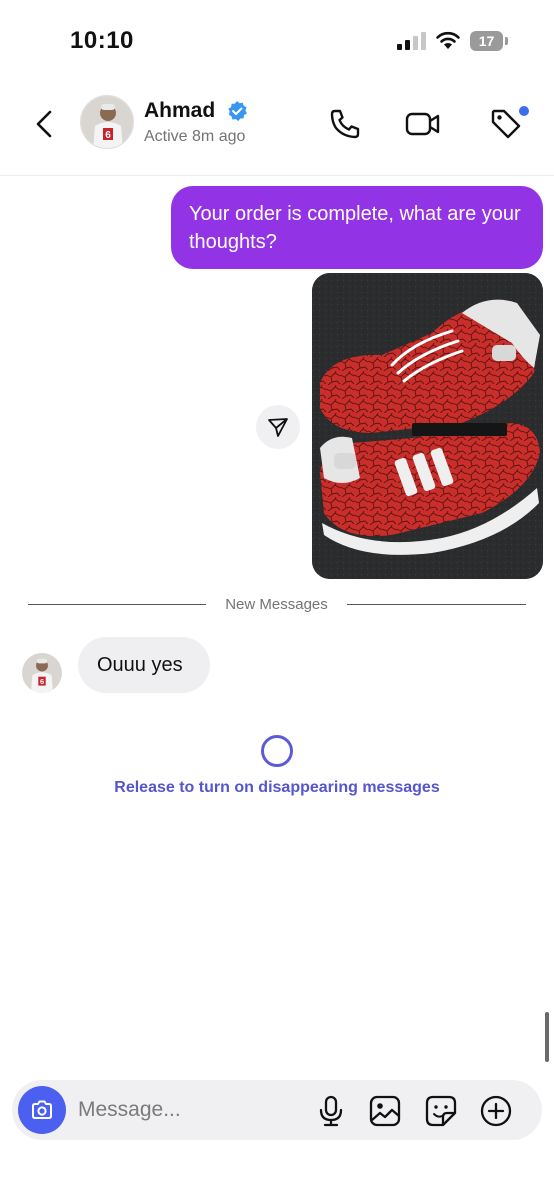  What do you see at coordinates (385, 1111) in the screenshot?
I see `gallery-icon` at bounding box center [385, 1111].